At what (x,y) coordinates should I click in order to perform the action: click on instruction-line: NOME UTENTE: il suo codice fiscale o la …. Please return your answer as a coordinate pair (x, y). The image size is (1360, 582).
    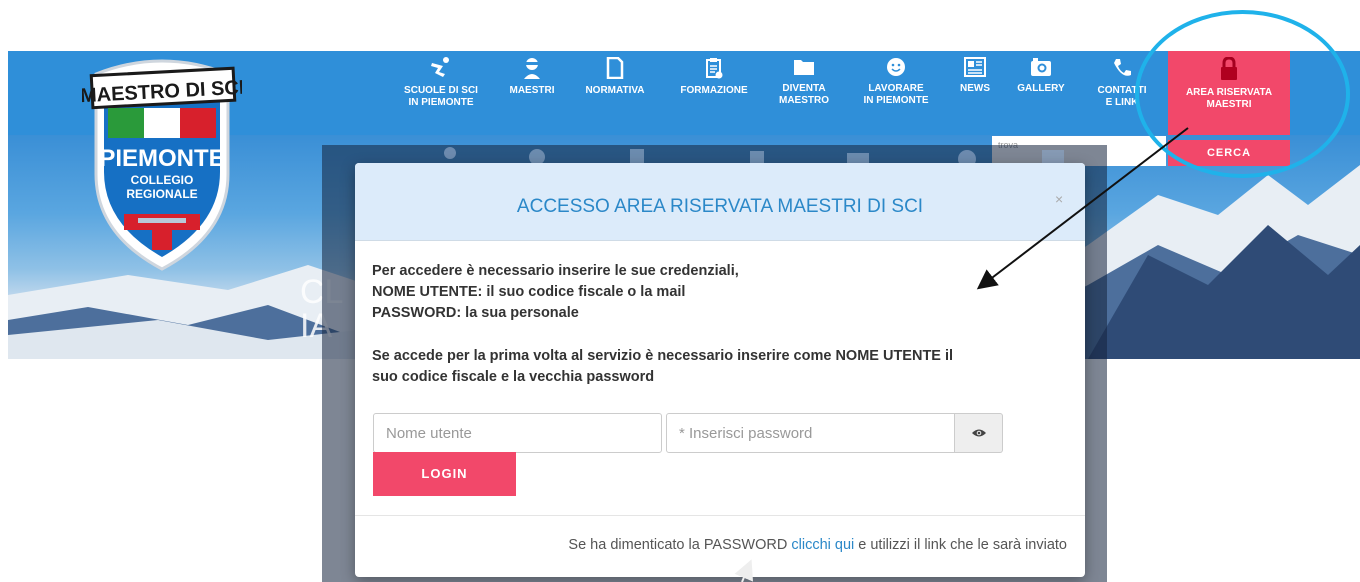
    Looking at the image, I should click on (529, 292).